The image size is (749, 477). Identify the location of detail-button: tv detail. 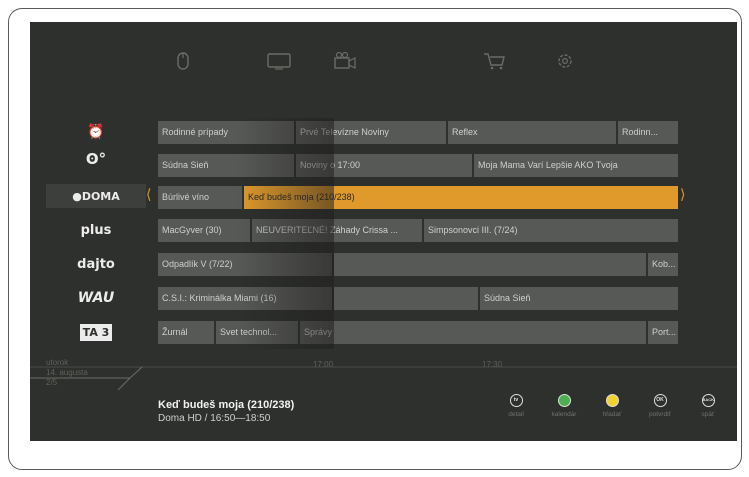
(516, 406).